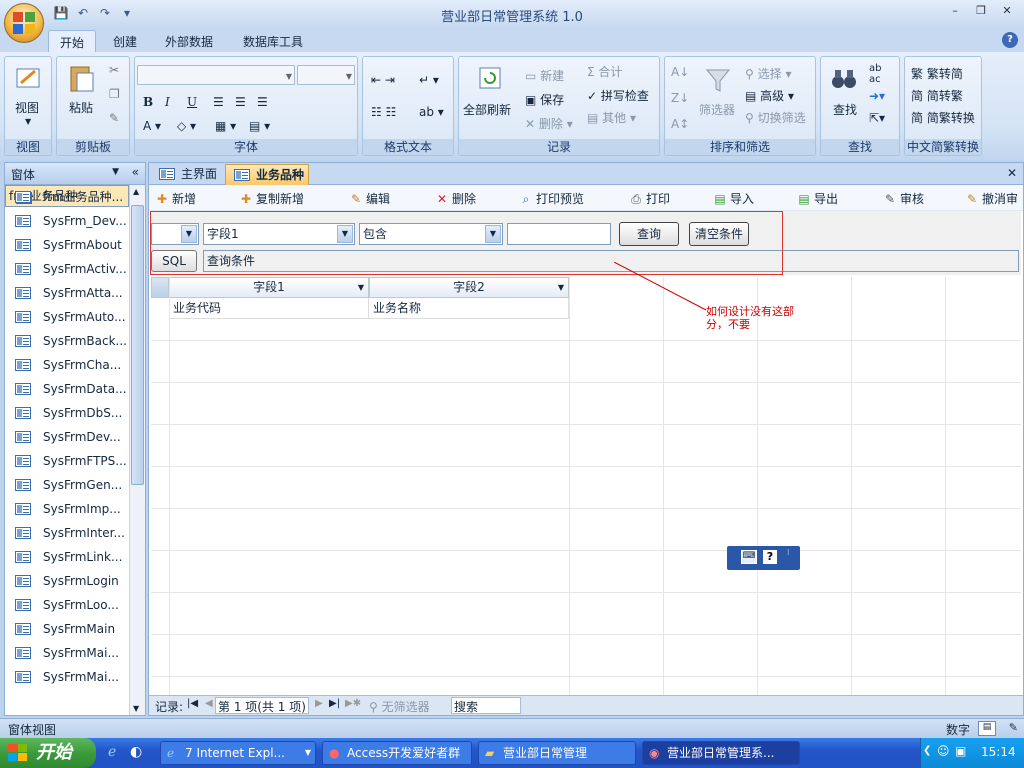 Image resolution: width=1024 pixels, height=768 pixels. Describe the element at coordinates (903, 199) in the screenshot. I see `review-button: ✎ 审核` at that location.